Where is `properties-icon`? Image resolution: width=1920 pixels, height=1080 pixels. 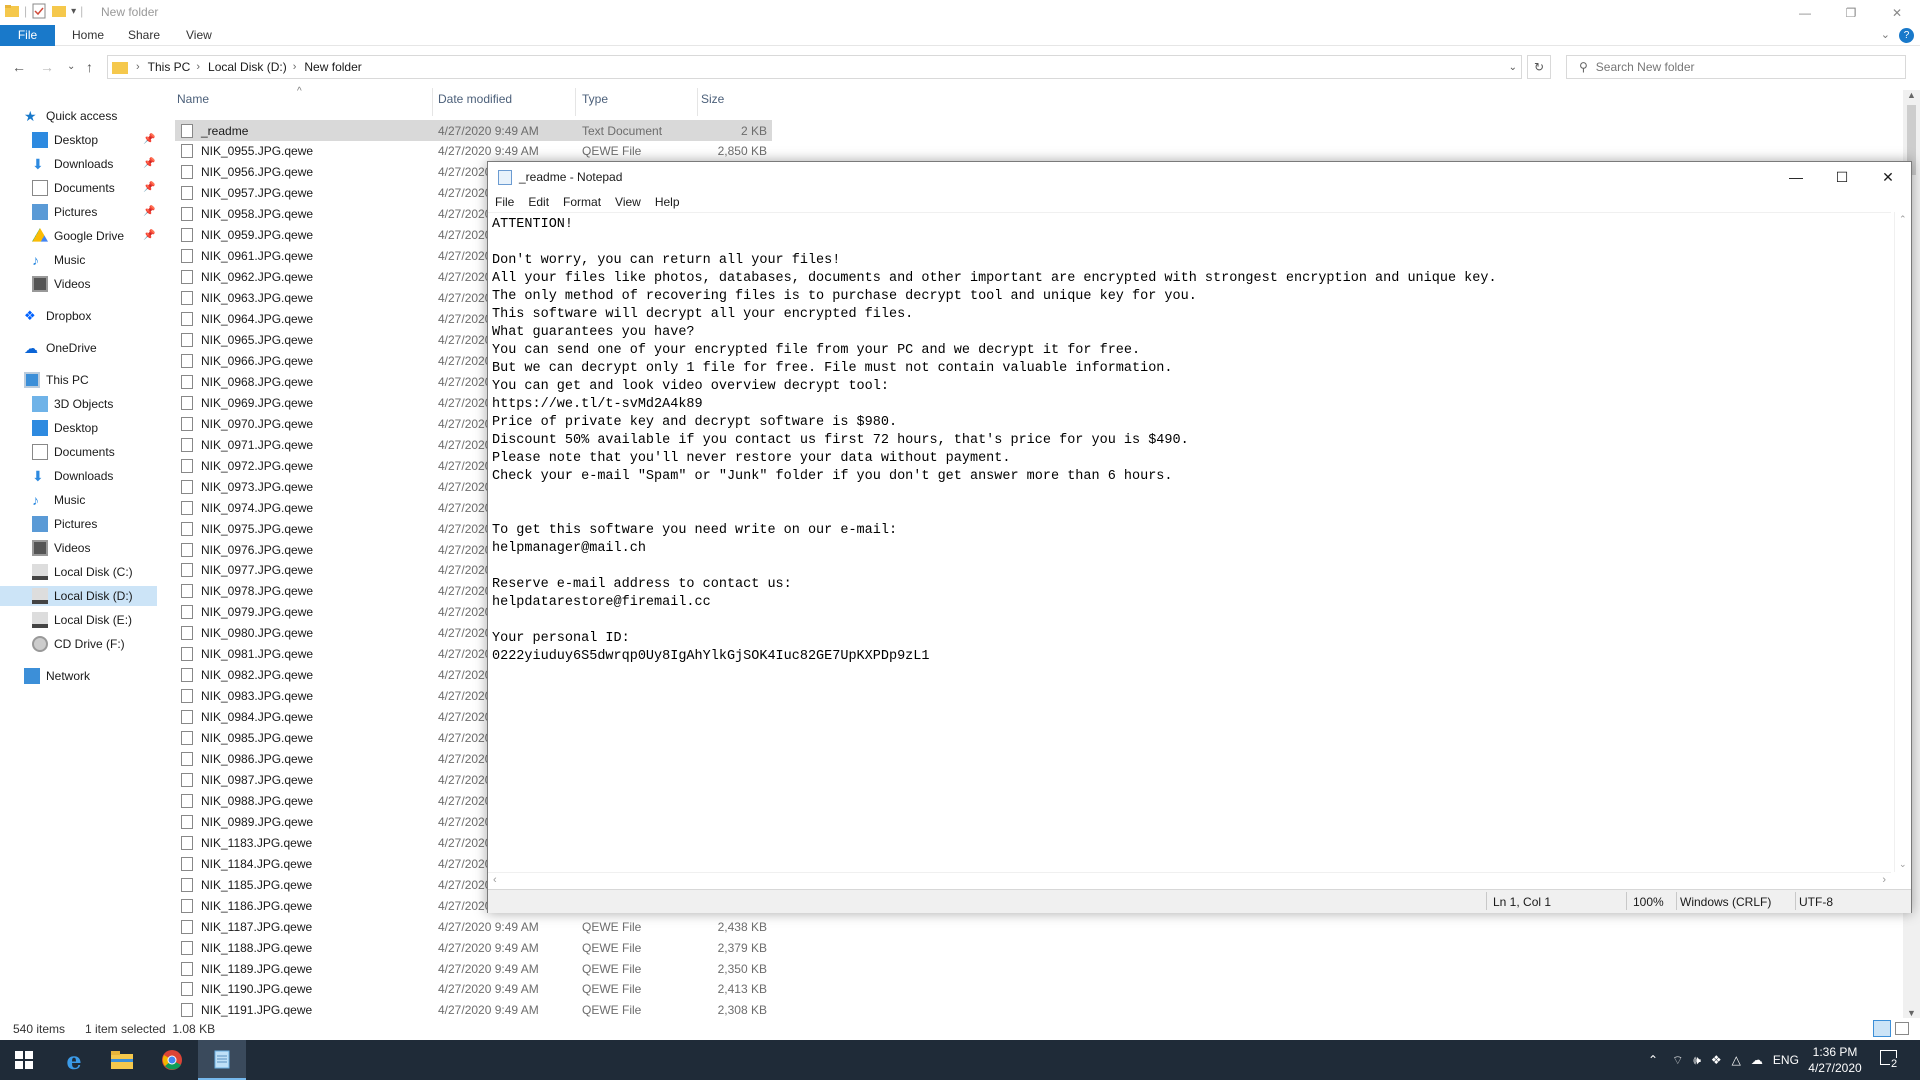 properties-icon is located at coordinates (39, 11).